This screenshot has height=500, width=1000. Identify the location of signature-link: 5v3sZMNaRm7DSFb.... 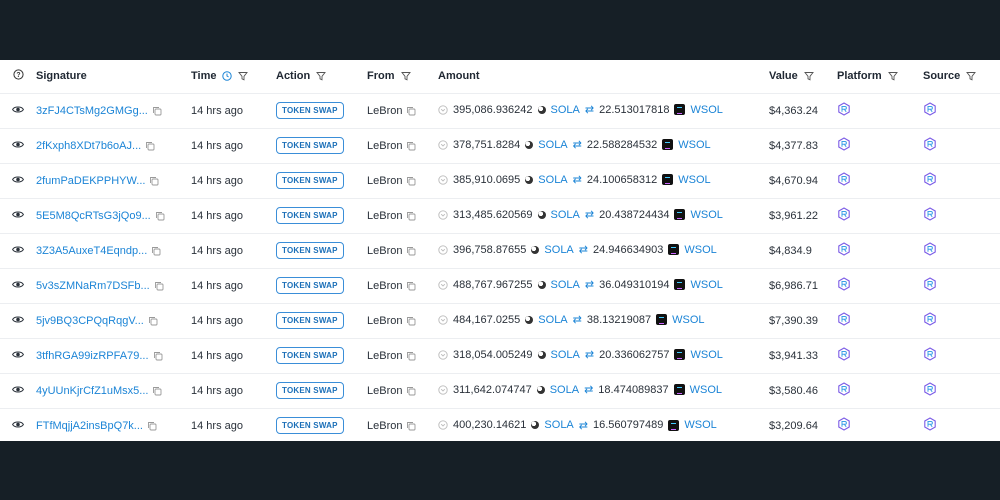
(93, 286).